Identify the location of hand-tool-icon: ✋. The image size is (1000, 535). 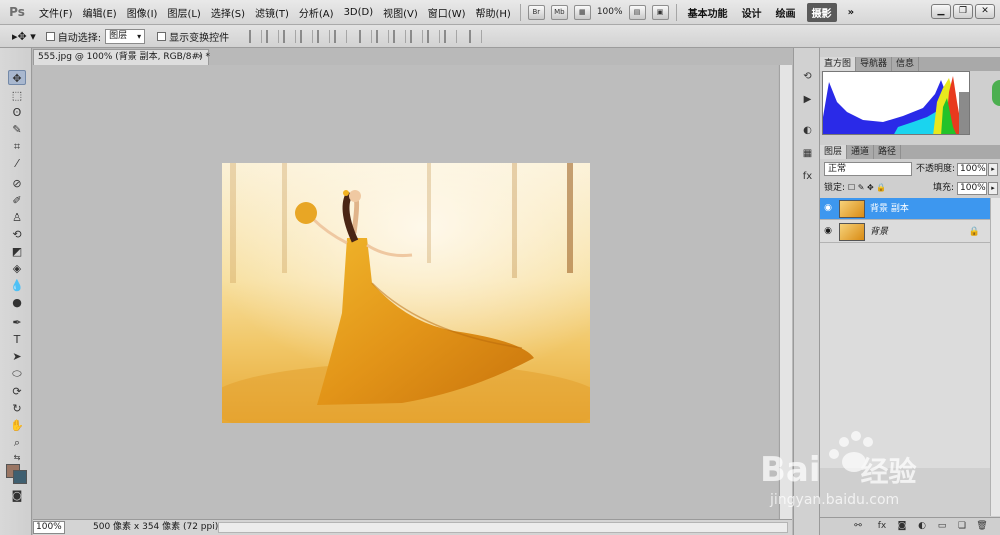
(17, 425).